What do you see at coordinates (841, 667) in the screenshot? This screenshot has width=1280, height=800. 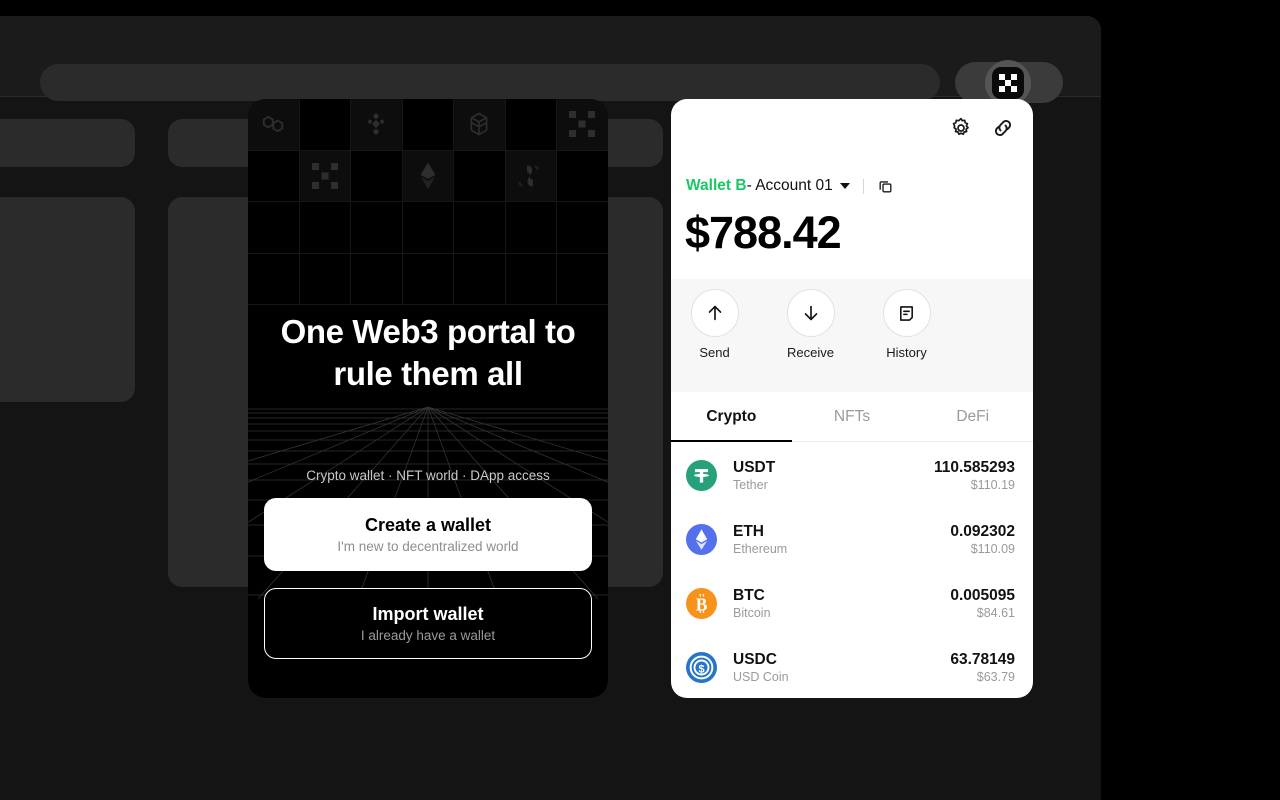 I see `token-info: USDC USD Coin` at bounding box center [841, 667].